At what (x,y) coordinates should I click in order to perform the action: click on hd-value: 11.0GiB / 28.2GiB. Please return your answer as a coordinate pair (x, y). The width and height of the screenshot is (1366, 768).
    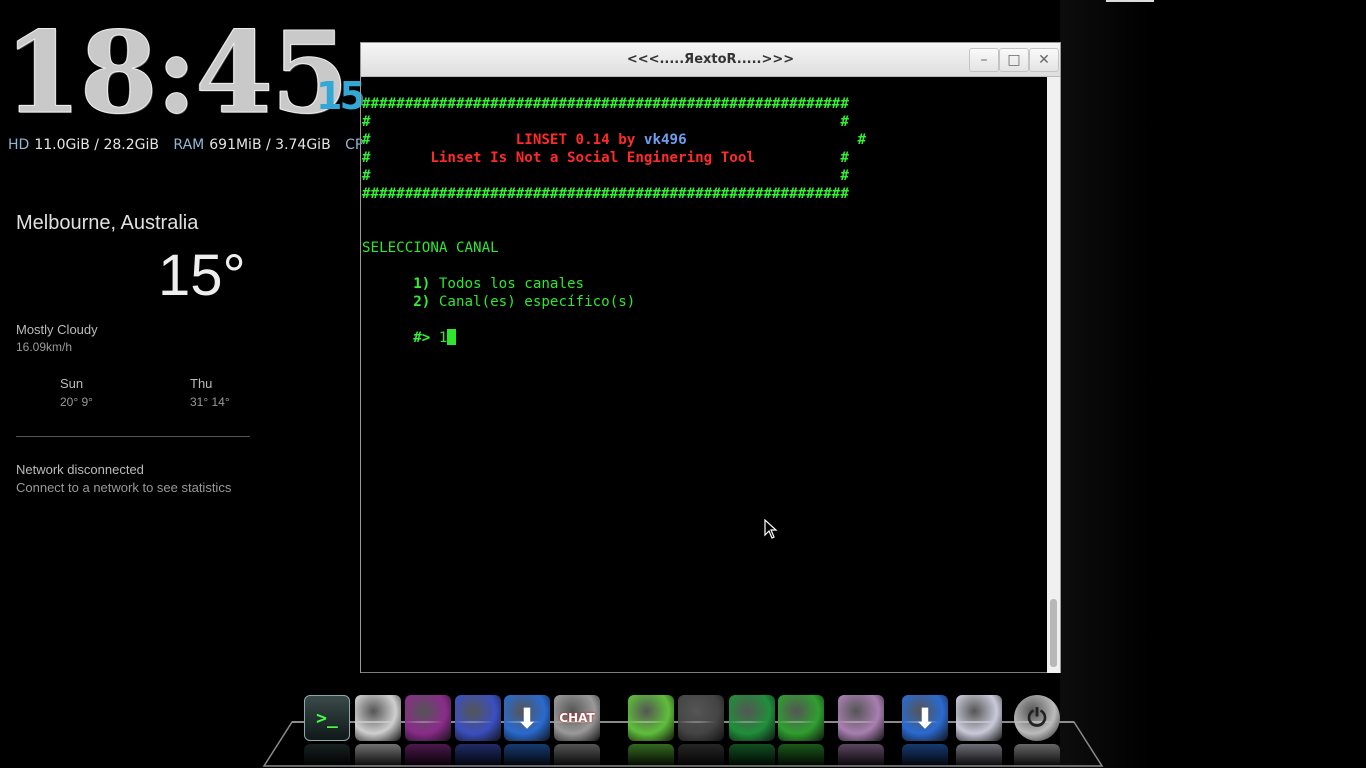
    Looking at the image, I should click on (96, 145).